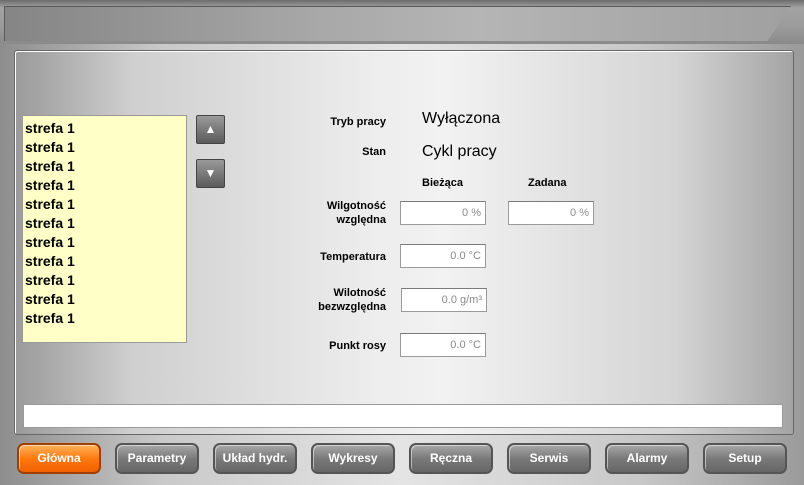  Describe the element at coordinates (443, 345) in the screenshot. I see `dew-point-field: 0.0 °C` at that location.